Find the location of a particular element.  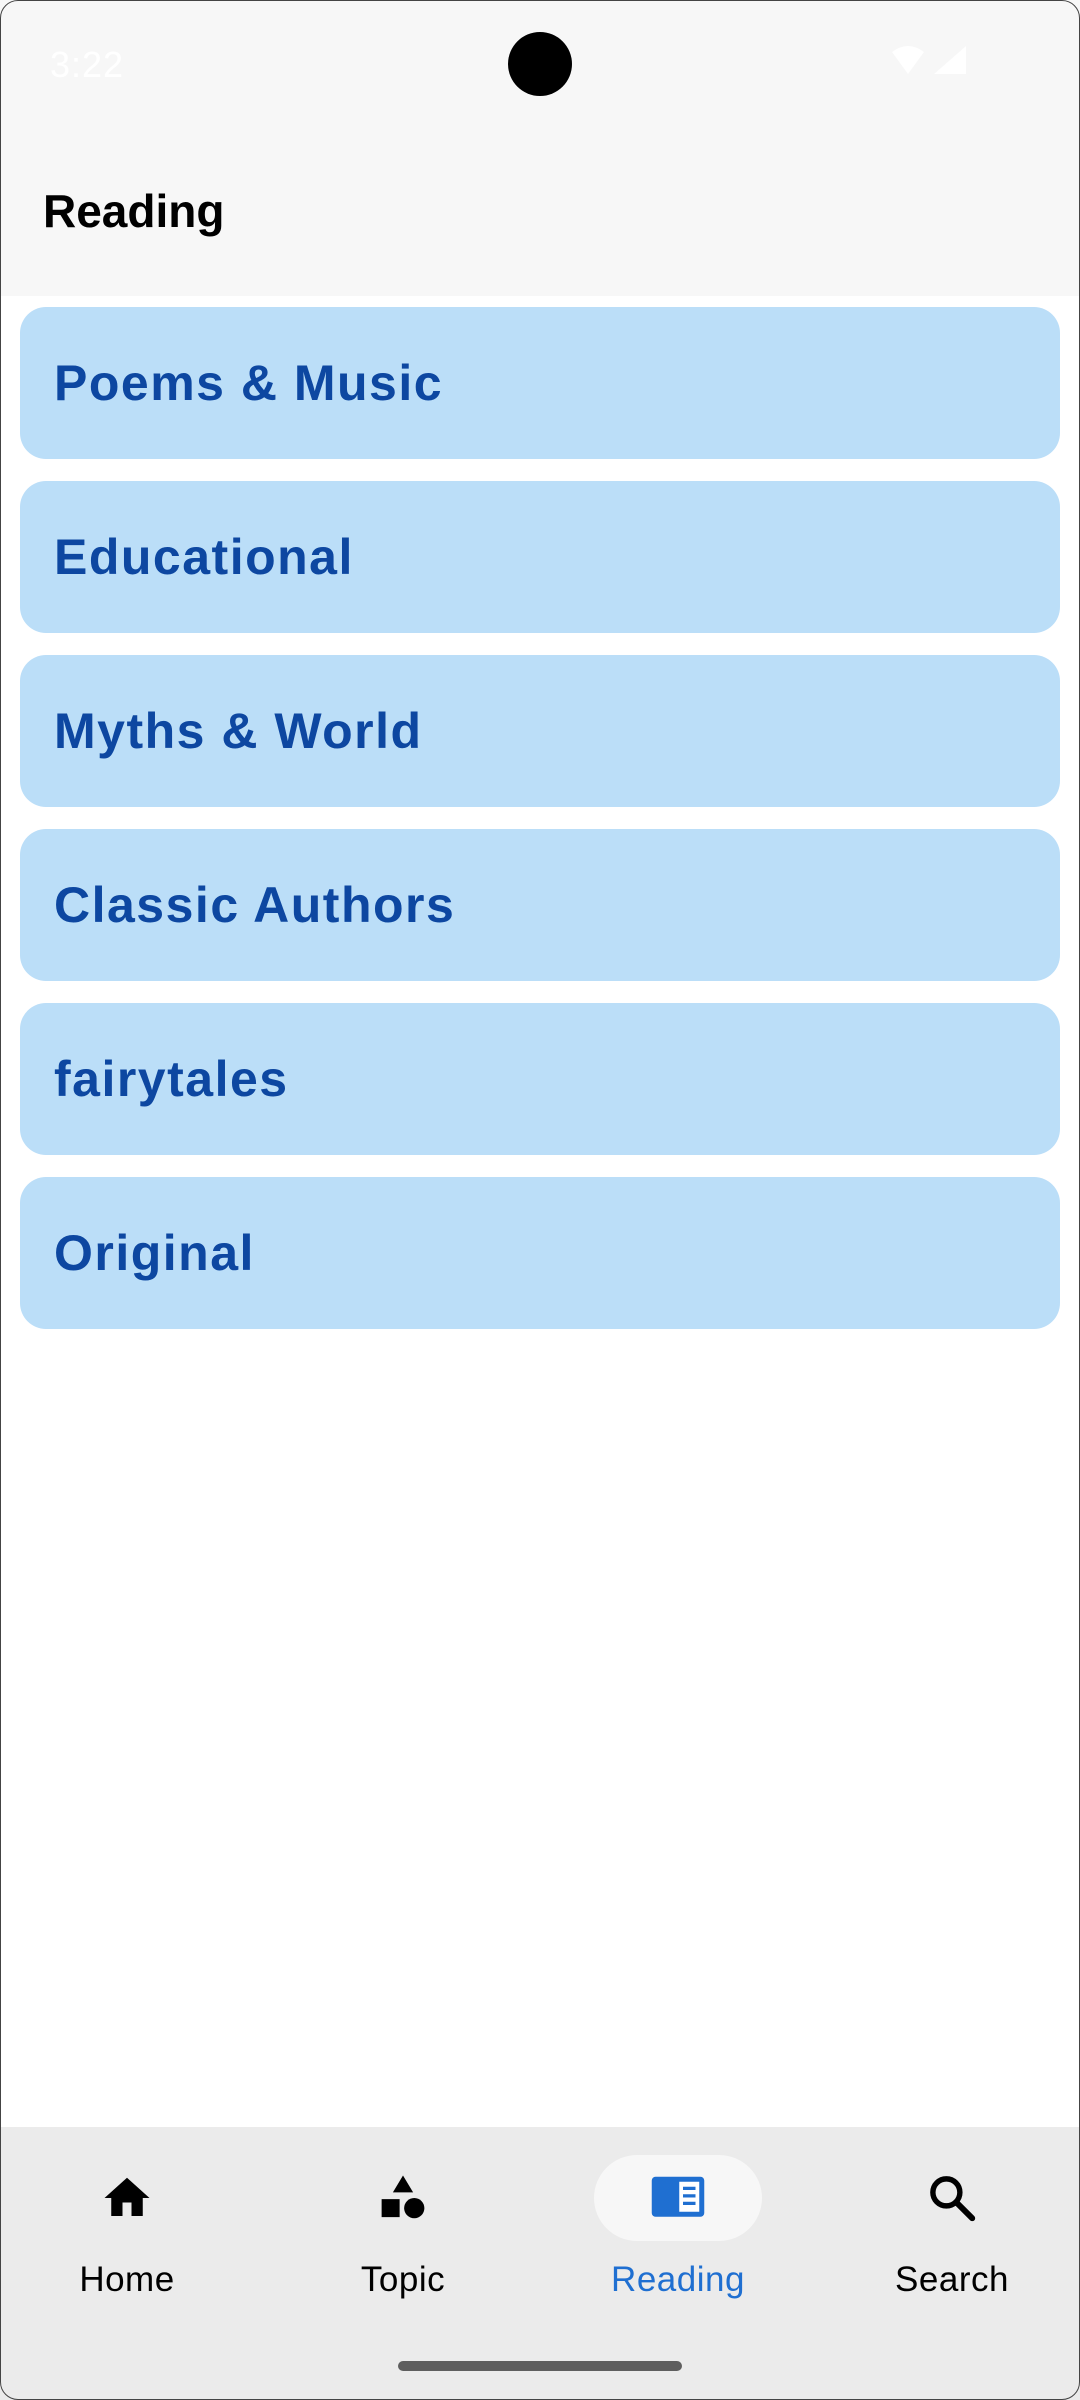

shapes-icon is located at coordinates (403, 2197).